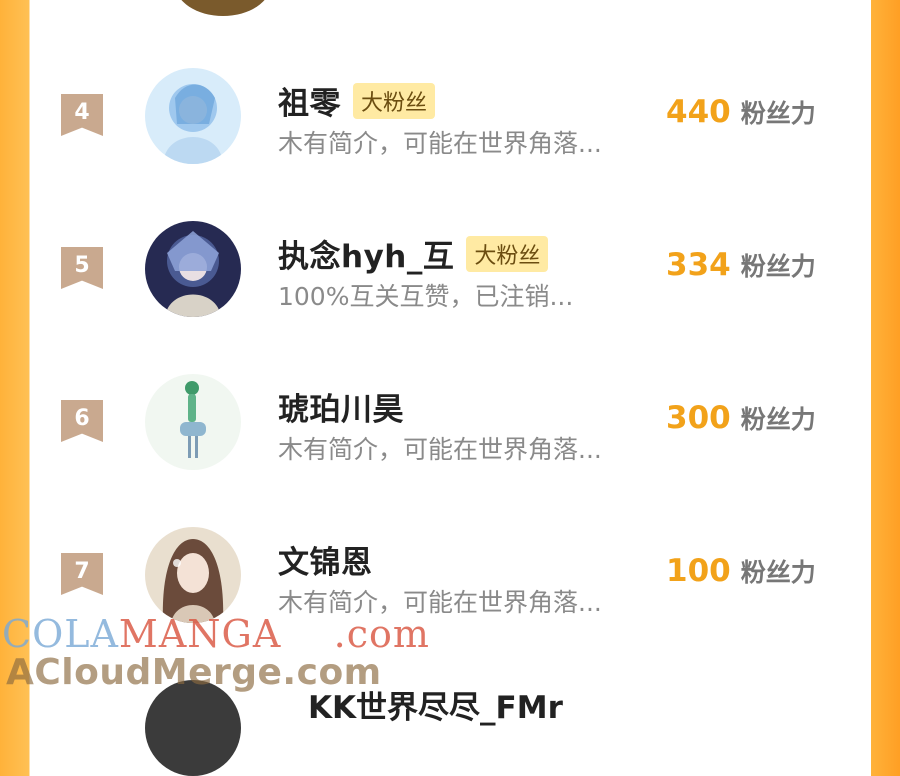  What do you see at coordinates (193, 728) in the screenshot?
I see `avatar-partial-bottom` at bounding box center [193, 728].